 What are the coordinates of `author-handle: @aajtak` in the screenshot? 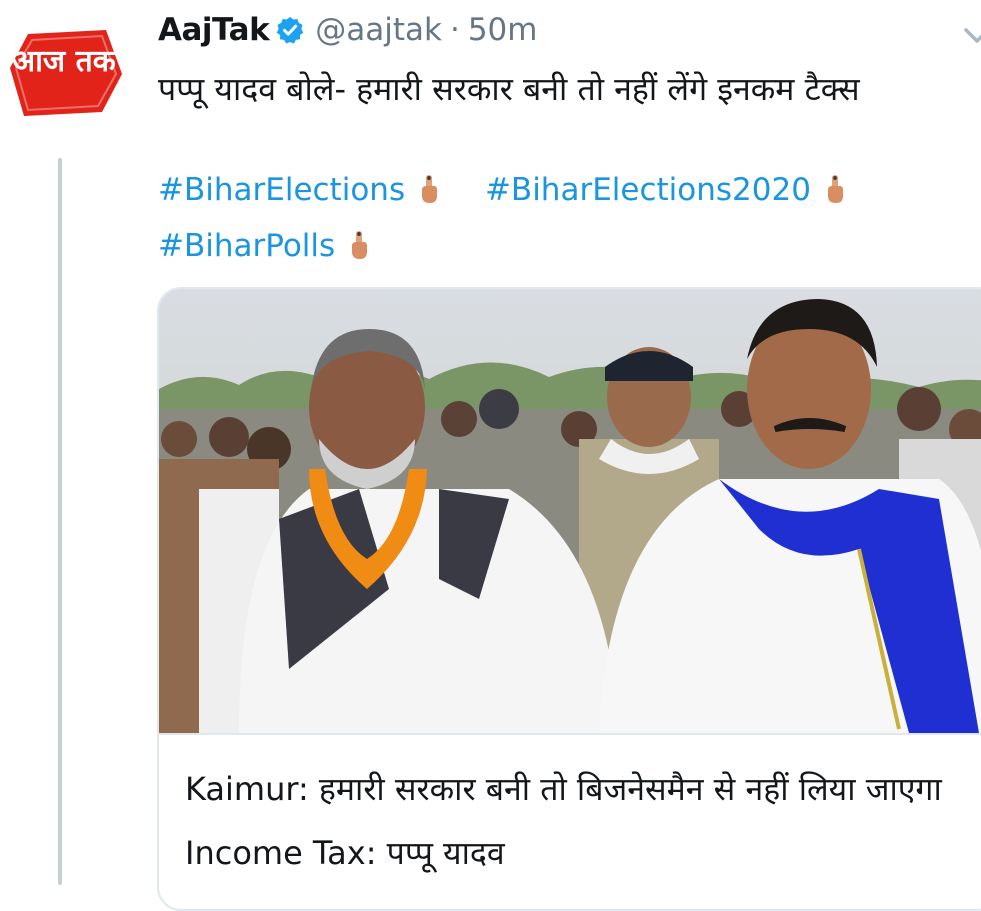 It's located at (378, 30).